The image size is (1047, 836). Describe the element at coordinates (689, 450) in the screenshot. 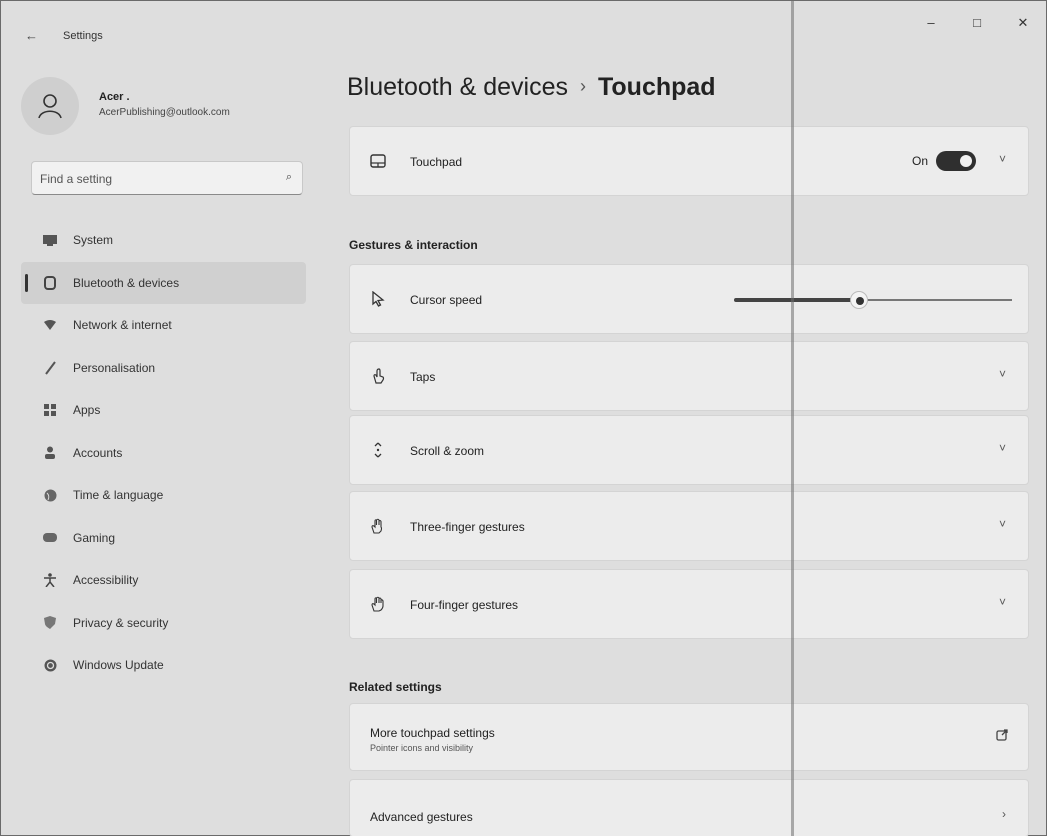

I see `scroll-zoom-card: Scroll & zoom ˅` at that location.